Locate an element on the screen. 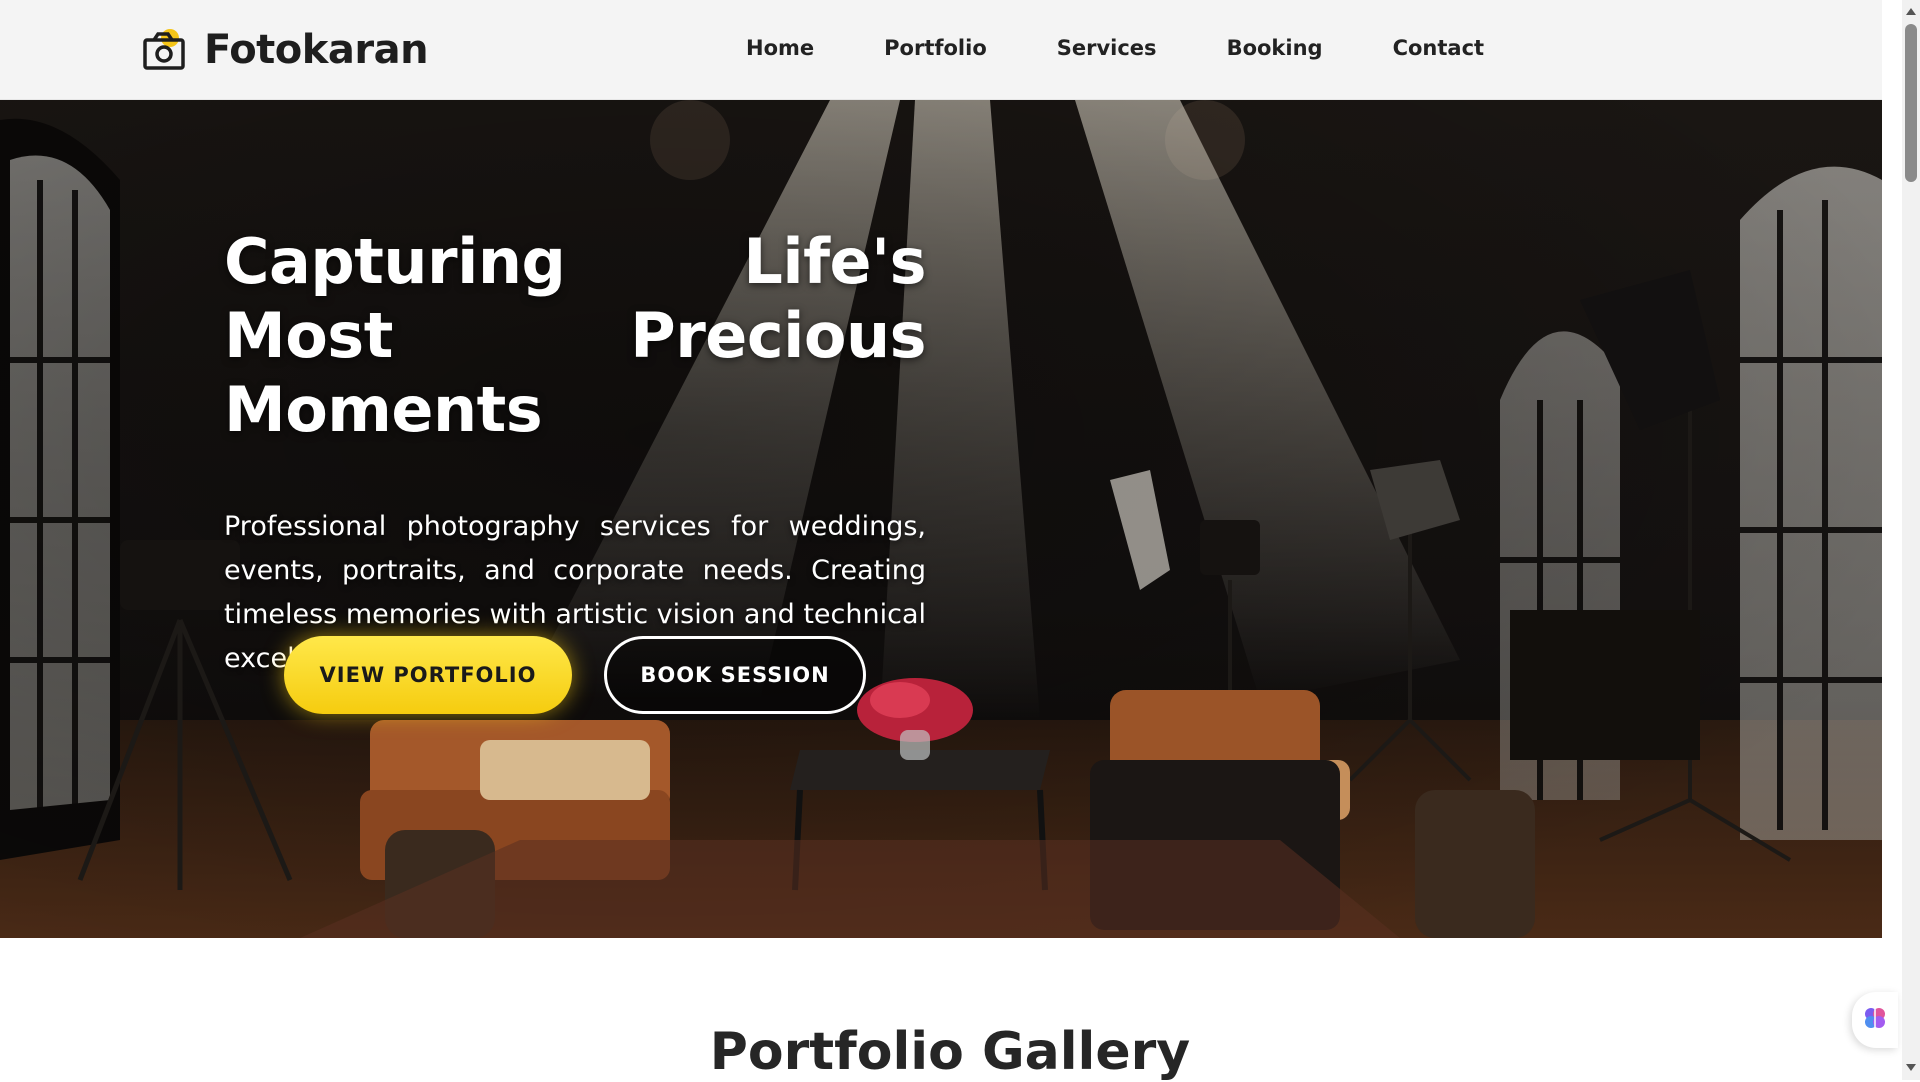 Image resolution: width=1920 pixels, height=1082 pixels. brain-icon is located at coordinates (1875, 1020).